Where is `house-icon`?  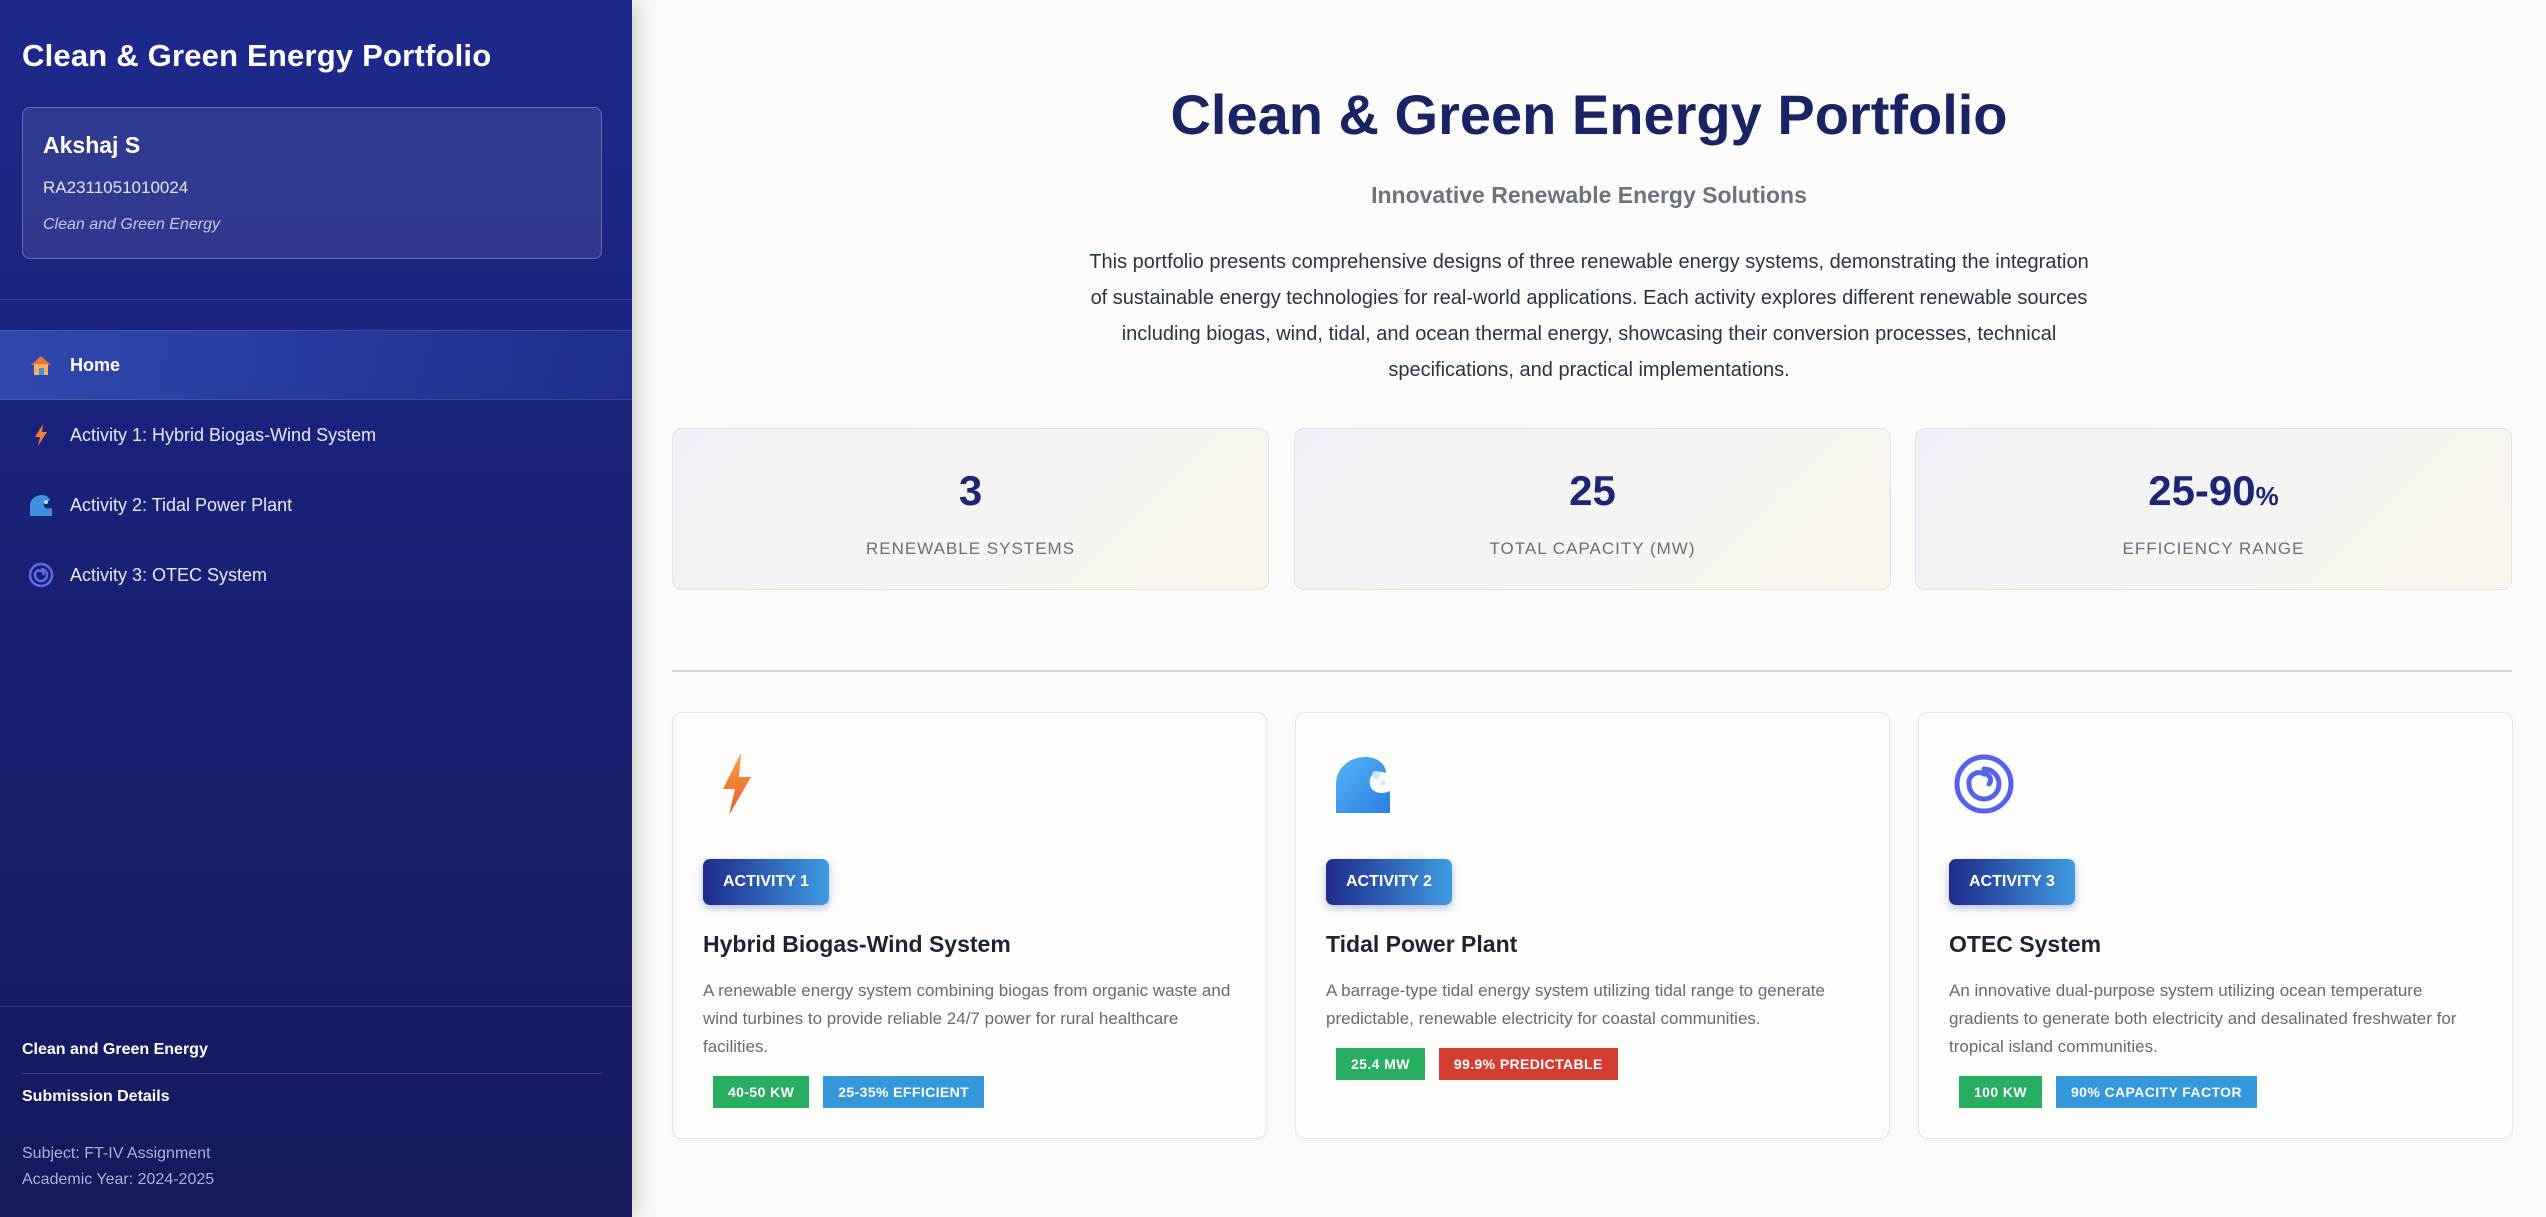
house-icon is located at coordinates (41, 365).